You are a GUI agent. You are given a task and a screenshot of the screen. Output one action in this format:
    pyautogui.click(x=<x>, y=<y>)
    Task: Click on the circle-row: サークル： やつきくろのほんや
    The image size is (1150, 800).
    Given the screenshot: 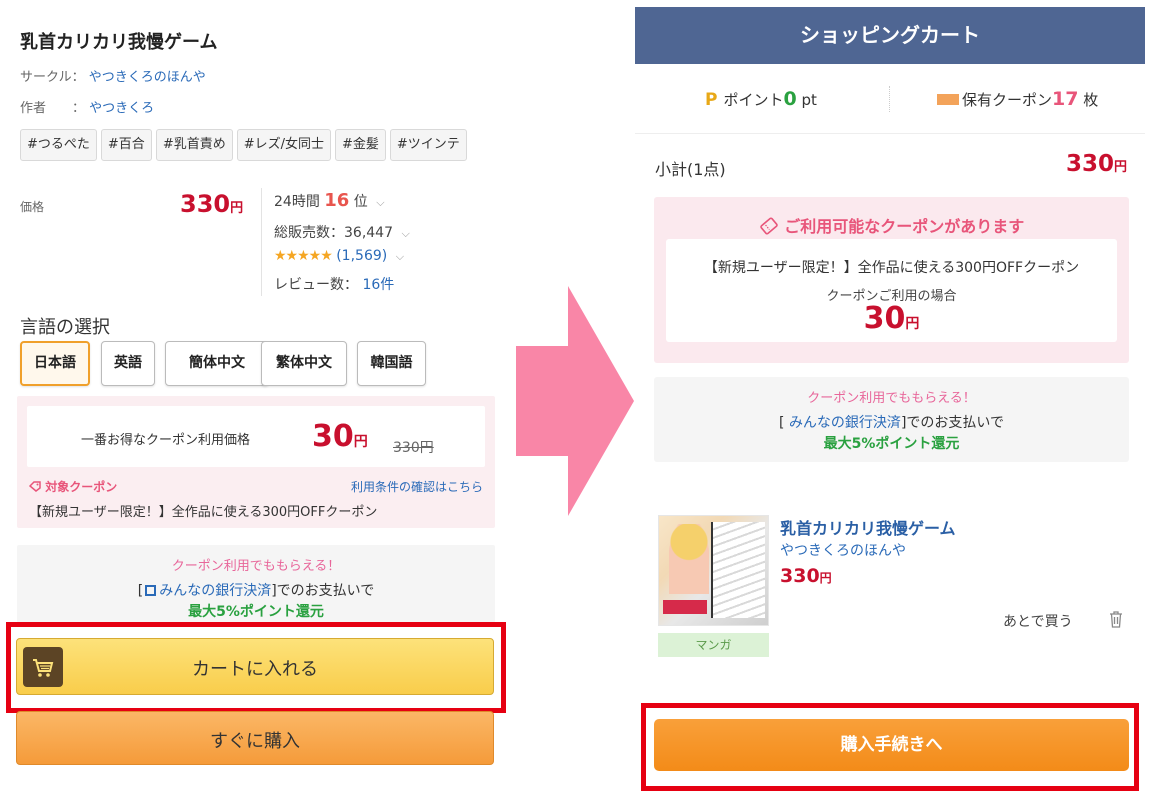 What is the action you would take?
    pyautogui.click(x=113, y=75)
    